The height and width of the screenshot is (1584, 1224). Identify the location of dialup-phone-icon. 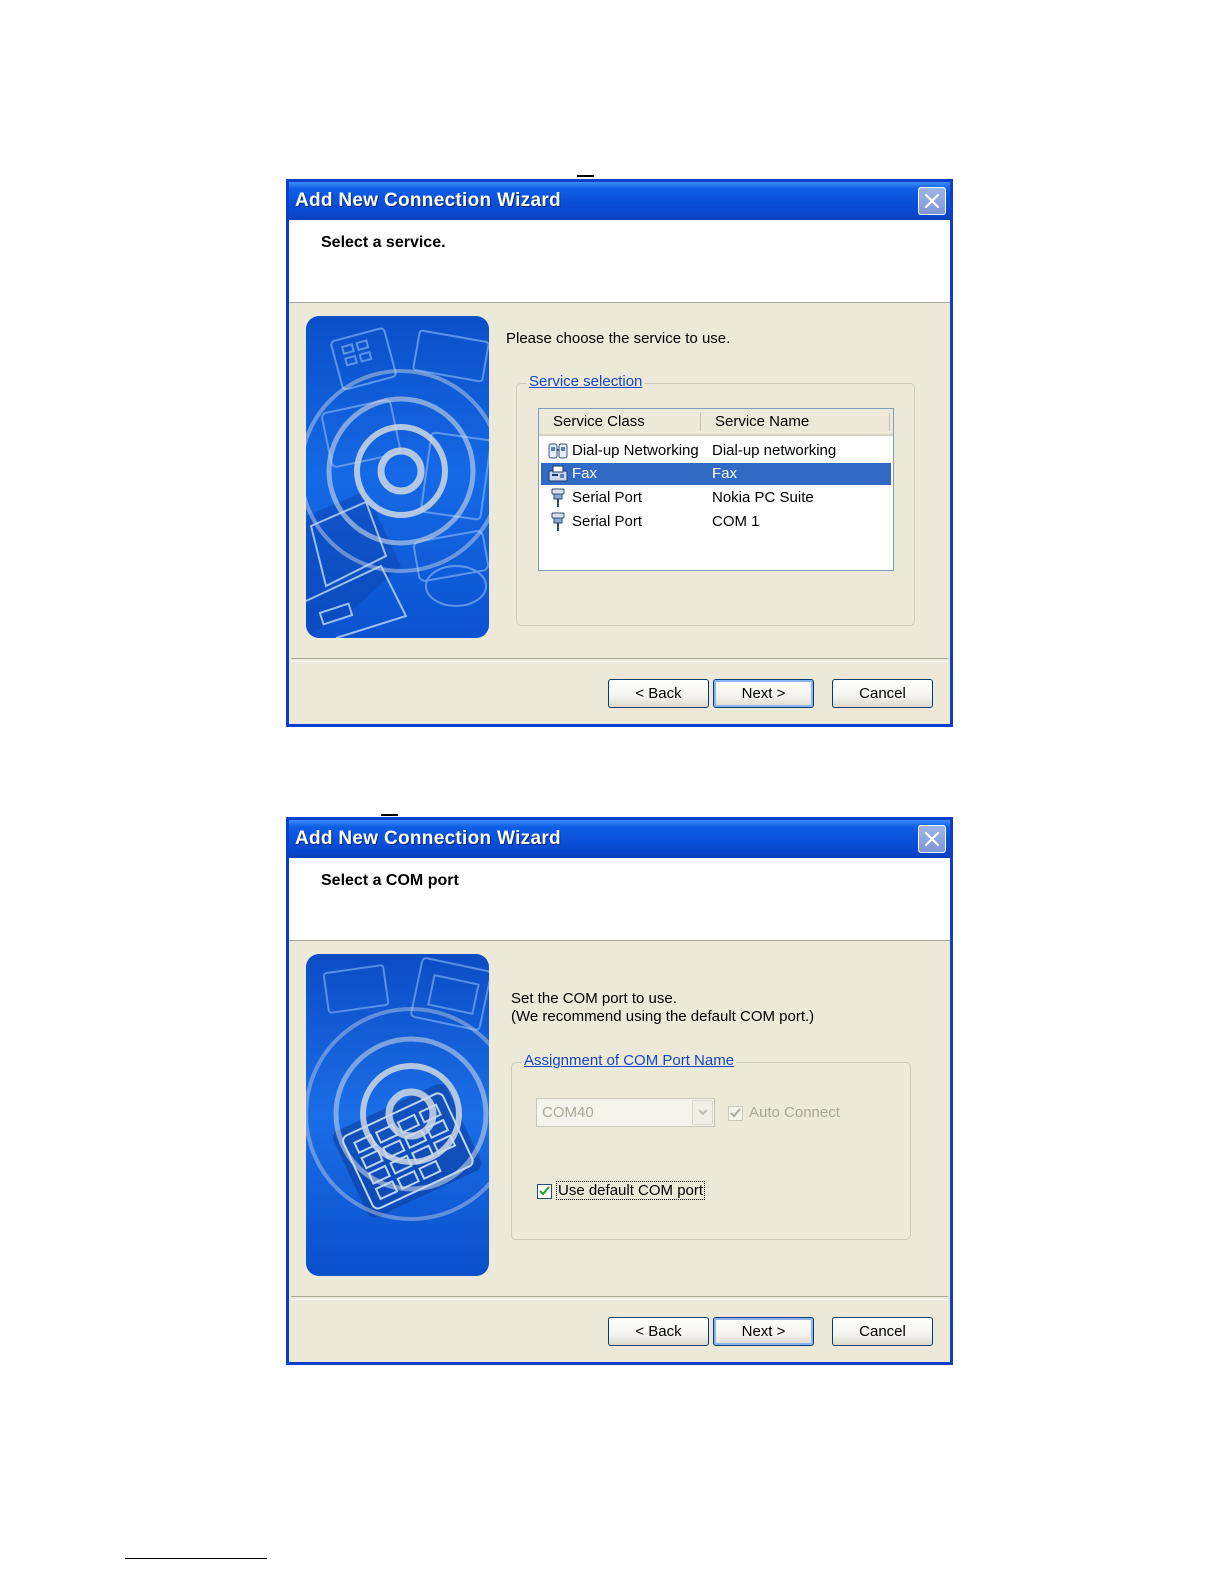
(558, 451).